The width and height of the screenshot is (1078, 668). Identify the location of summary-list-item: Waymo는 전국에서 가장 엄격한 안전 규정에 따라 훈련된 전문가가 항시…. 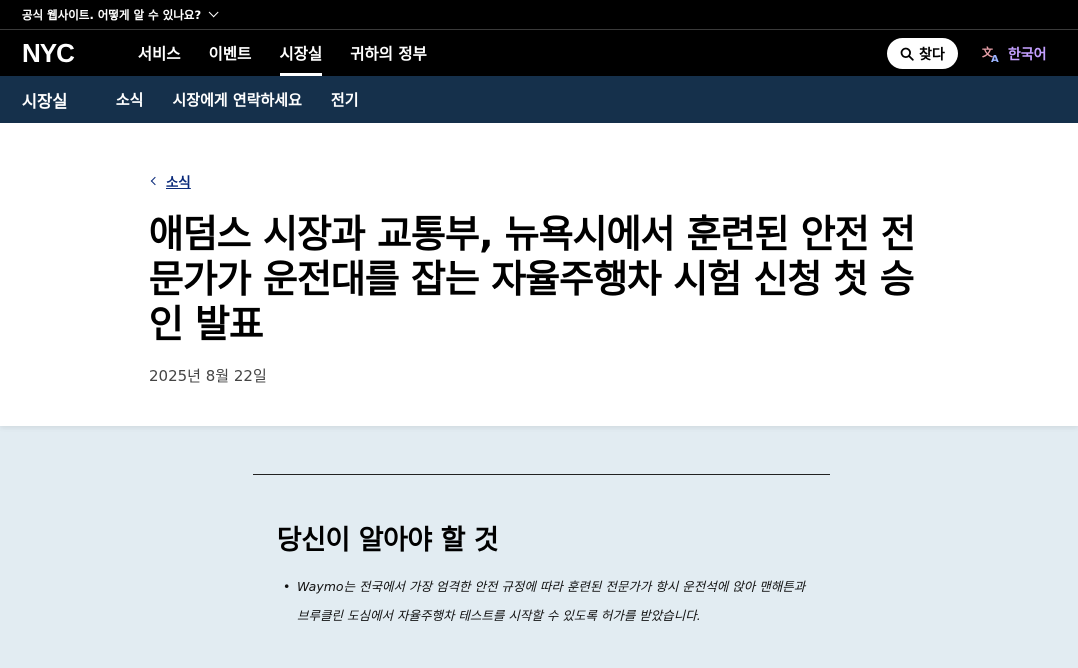
(546, 601).